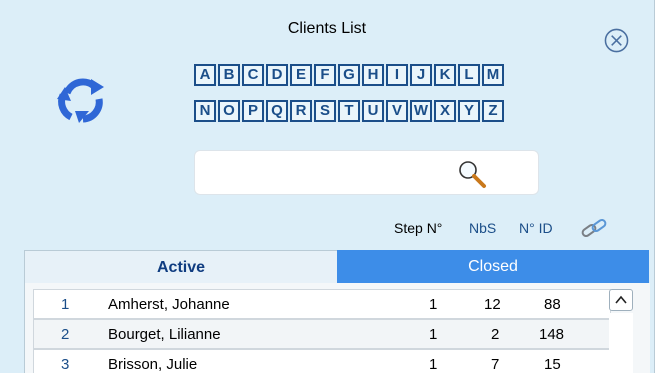 The height and width of the screenshot is (373, 666). What do you see at coordinates (330, 174) in the screenshot?
I see `search-input` at bounding box center [330, 174].